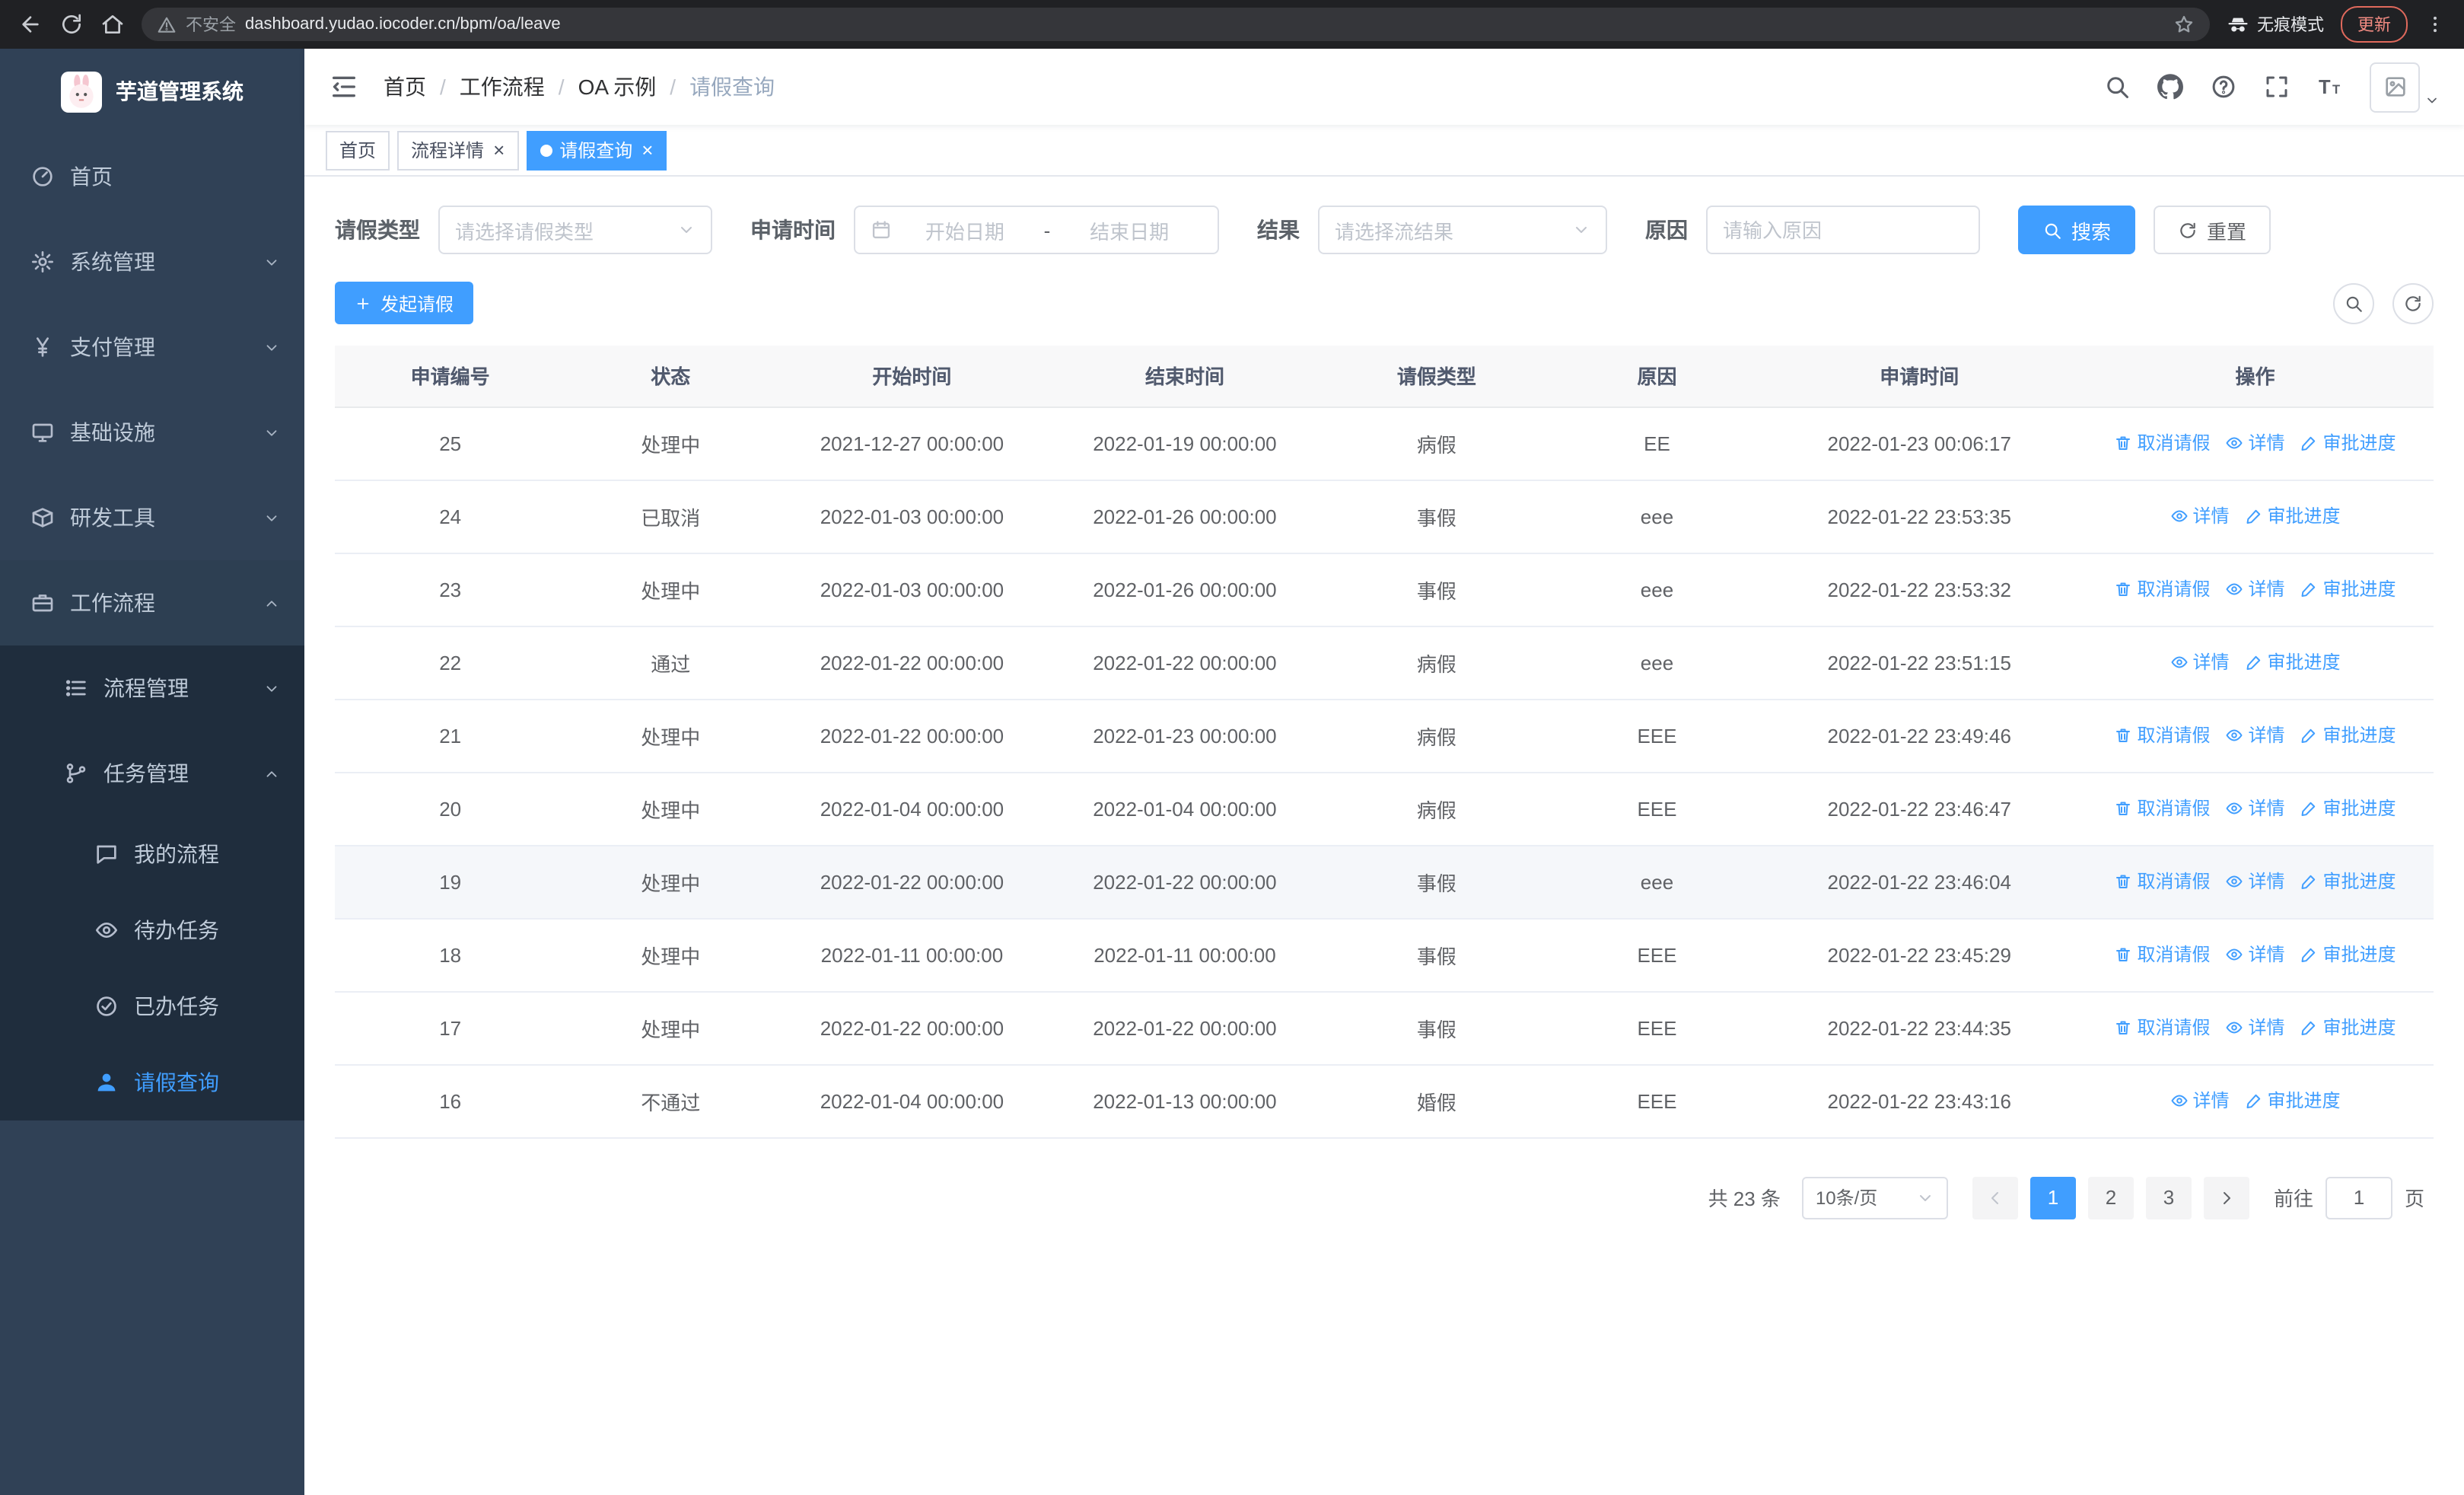 Image resolution: width=2464 pixels, height=1495 pixels. I want to click on refresh-table-button, so click(2413, 303).